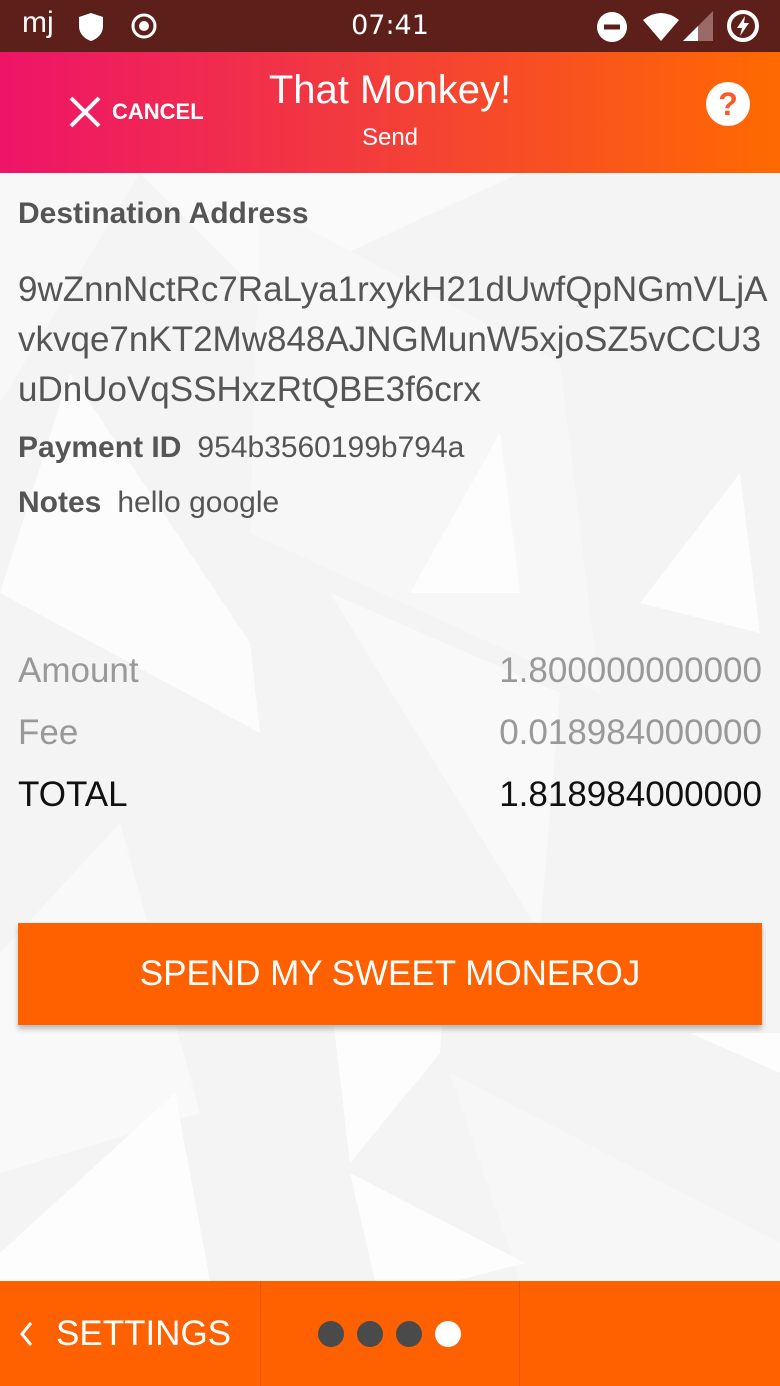  What do you see at coordinates (390, 137) in the screenshot?
I see `page-subtitle: Send` at bounding box center [390, 137].